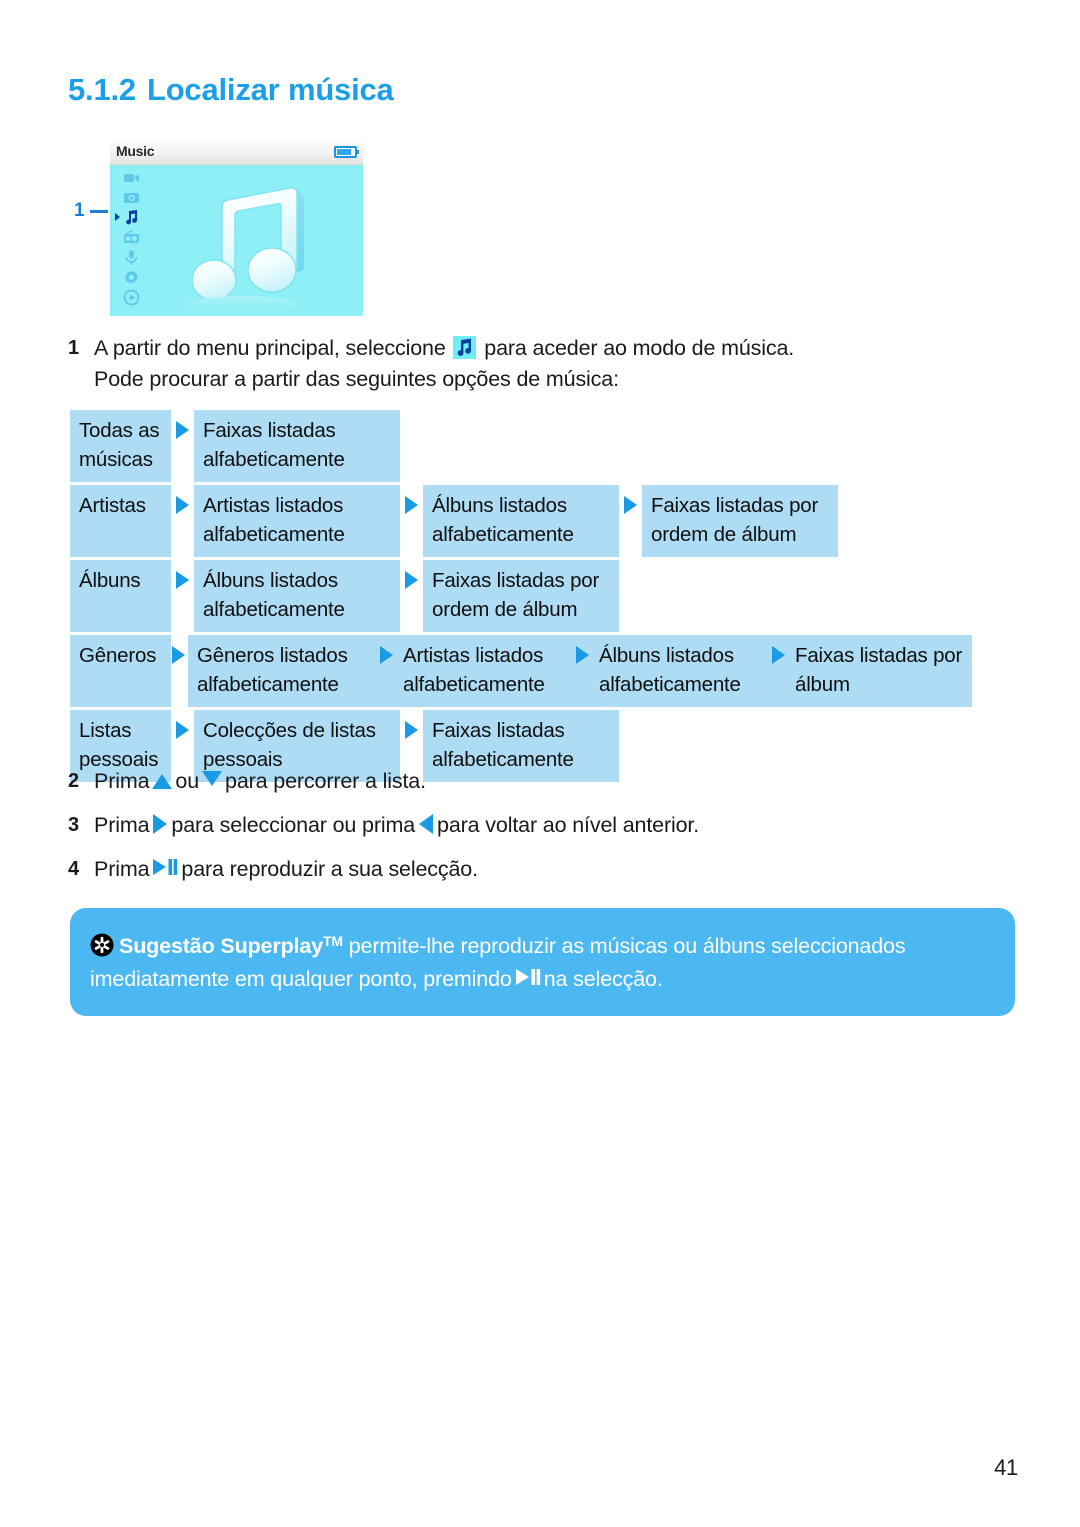 Image resolution: width=1080 pixels, height=1527 pixels. What do you see at coordinates (236, 152) in the screenshot?
I see `device-titlebar: Music` at bounding box center [236, 152].